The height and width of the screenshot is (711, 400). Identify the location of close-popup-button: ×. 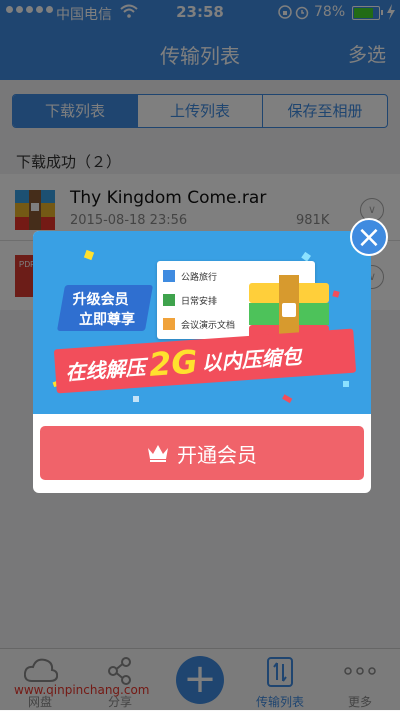
(369, 237).